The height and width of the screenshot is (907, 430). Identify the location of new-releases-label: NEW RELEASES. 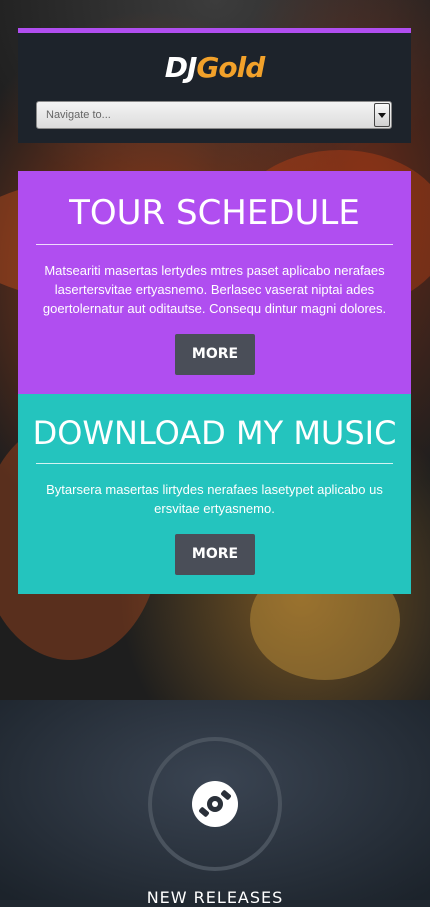
(215, 897).